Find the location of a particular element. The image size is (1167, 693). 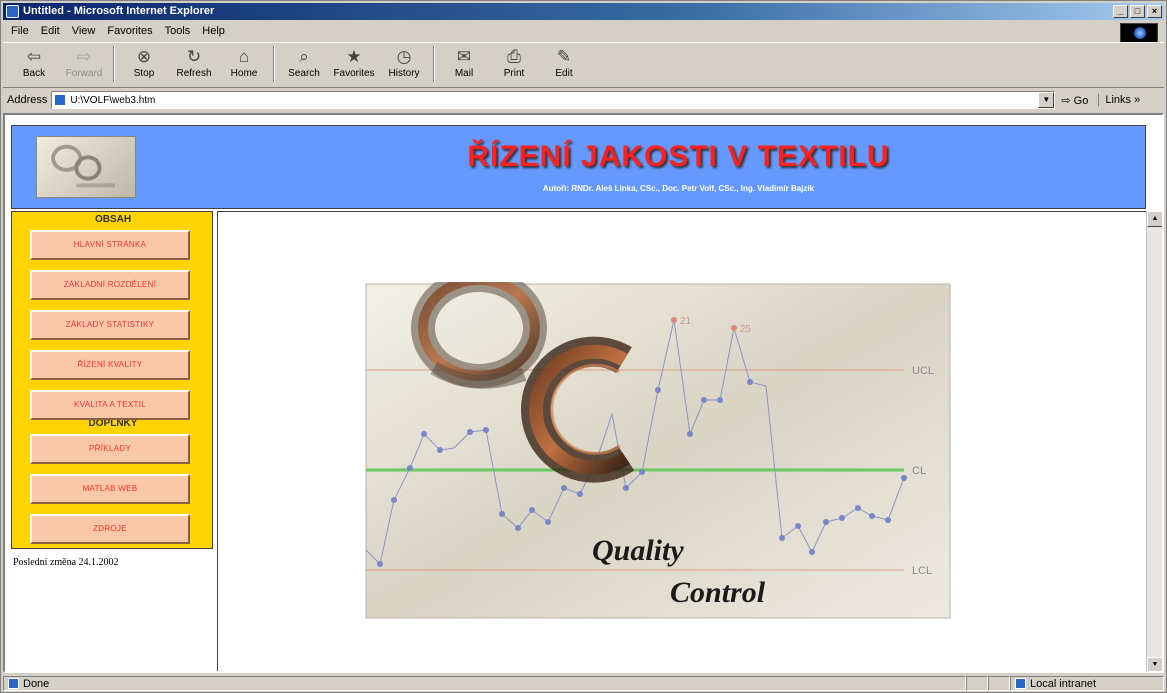

refresh-icon: ↻ is located at coordinates (194, 56).